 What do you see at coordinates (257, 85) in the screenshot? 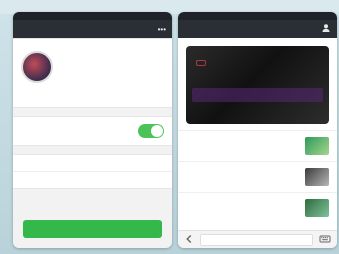
I see `hero-article` at bounding box center [257, 85].